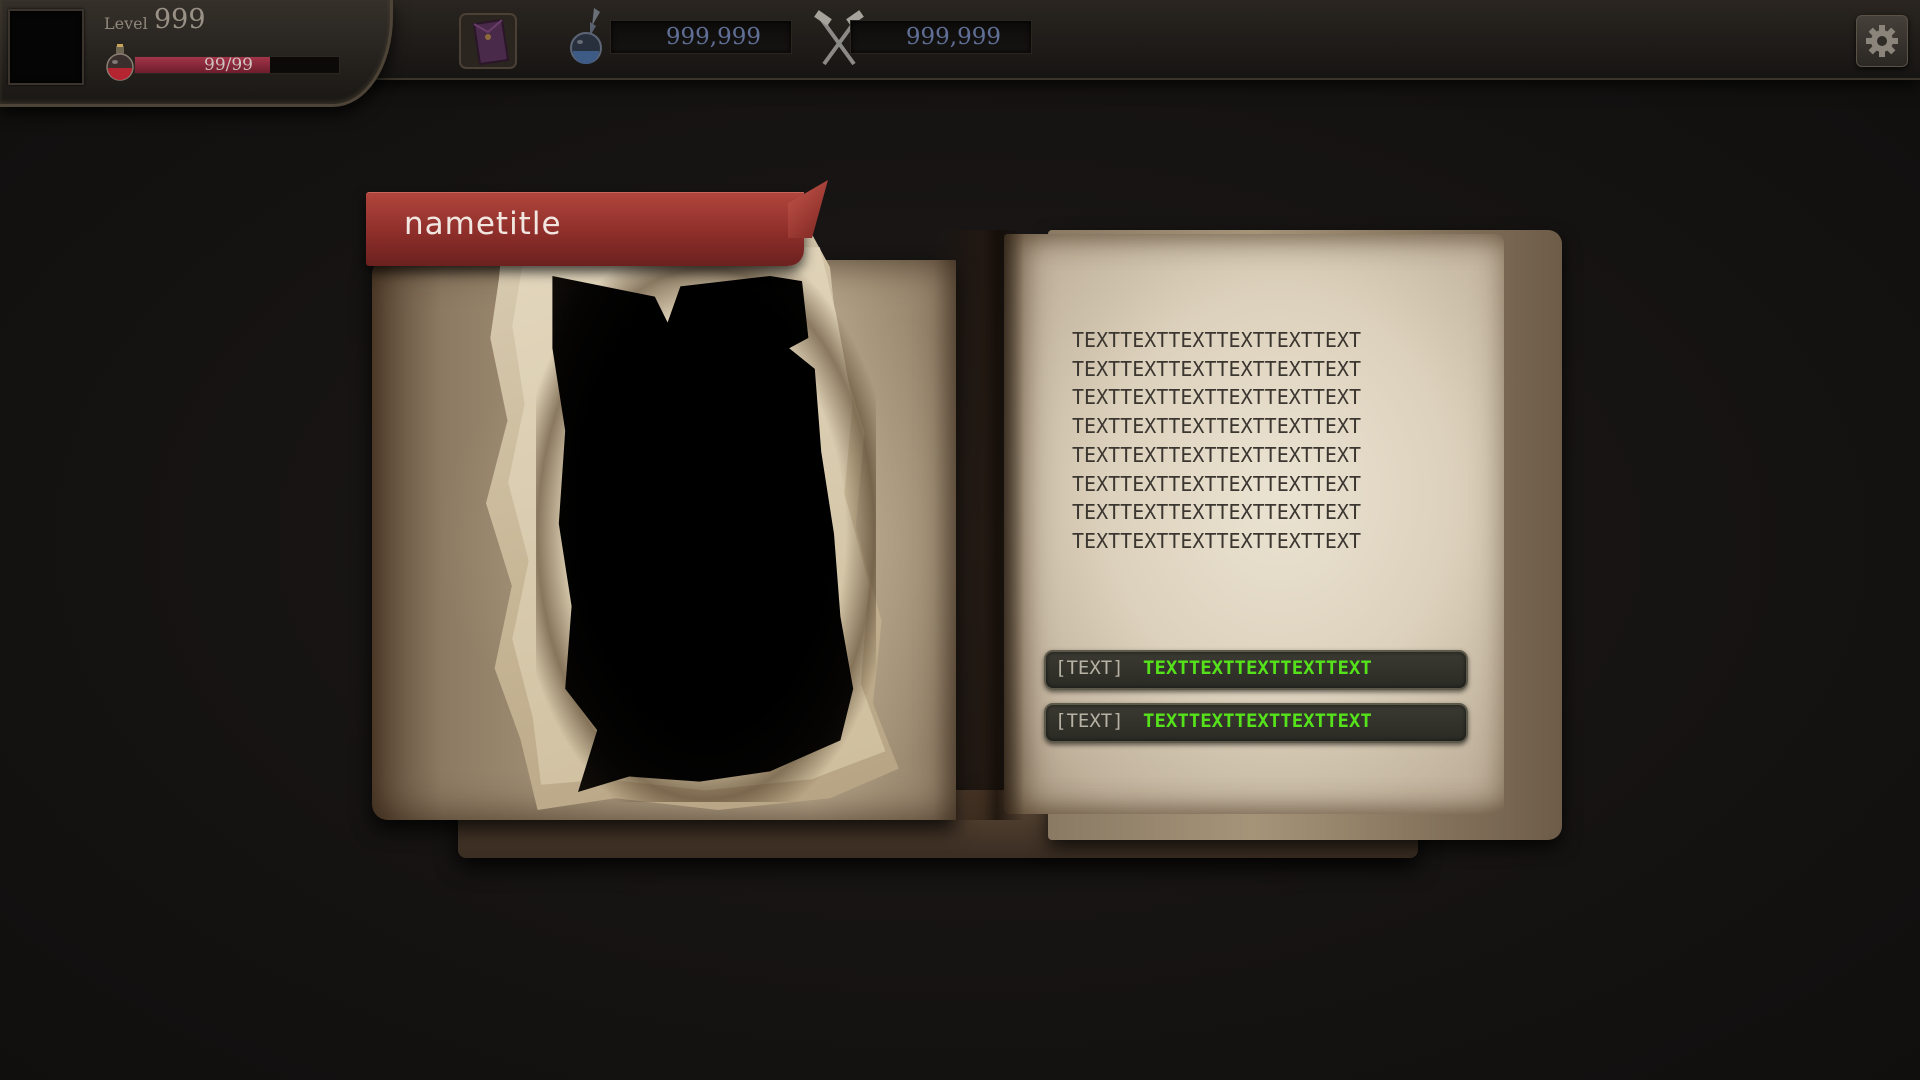  What do you see at coordinates (228, 65) in the screenshot?
I see `health-text: 99/99` at bounding box center [228, 65].